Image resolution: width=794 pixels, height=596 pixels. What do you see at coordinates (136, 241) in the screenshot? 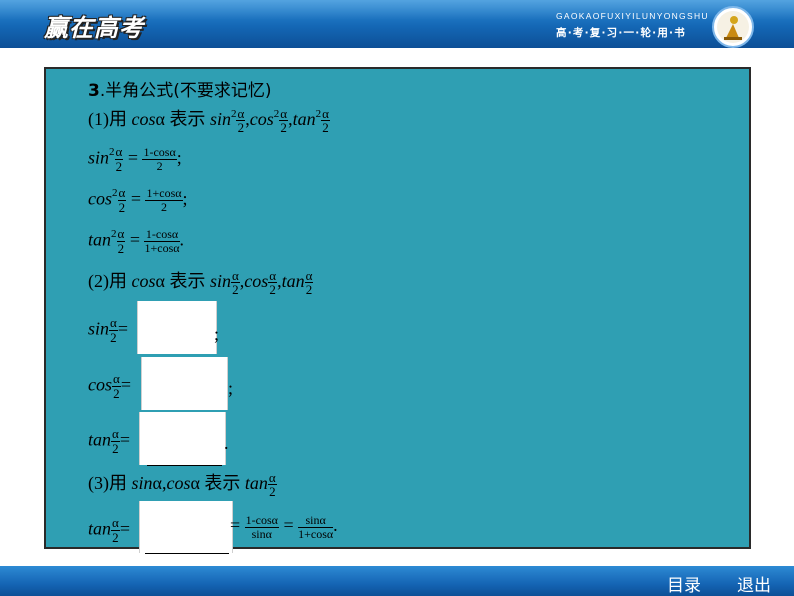
I see `formula-tan-squared: tan2 α 2 = 1-cosα 1+cosα.` at bounding box center [136, 241].